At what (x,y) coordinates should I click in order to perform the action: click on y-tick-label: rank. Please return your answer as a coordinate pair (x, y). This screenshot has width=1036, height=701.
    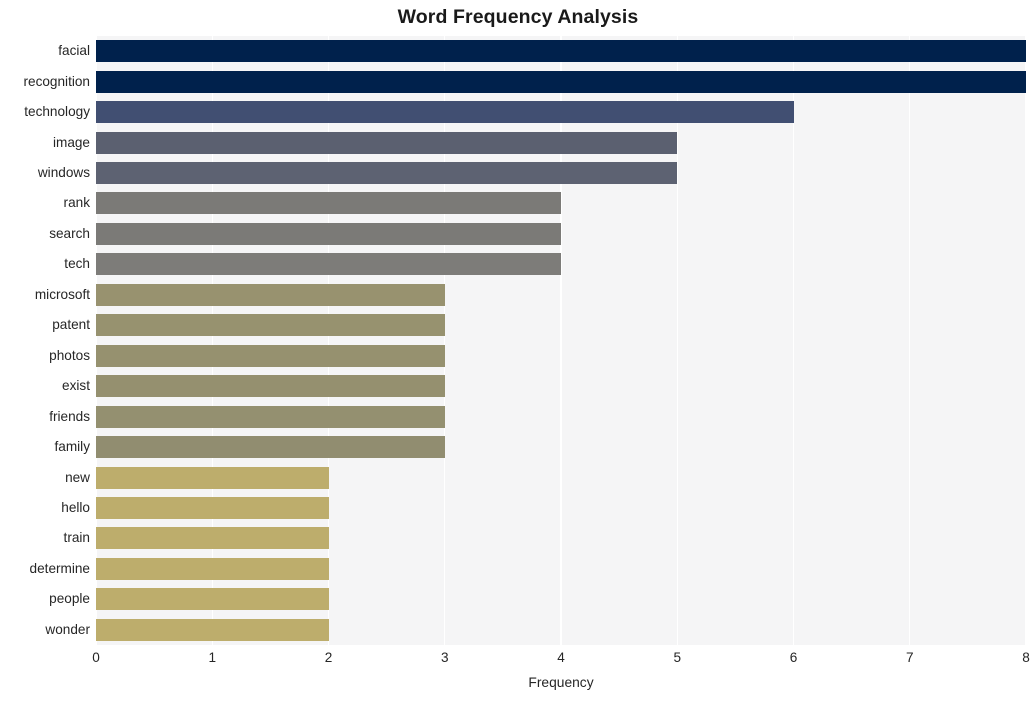
    Looking at the image, I should click on (76, 203).